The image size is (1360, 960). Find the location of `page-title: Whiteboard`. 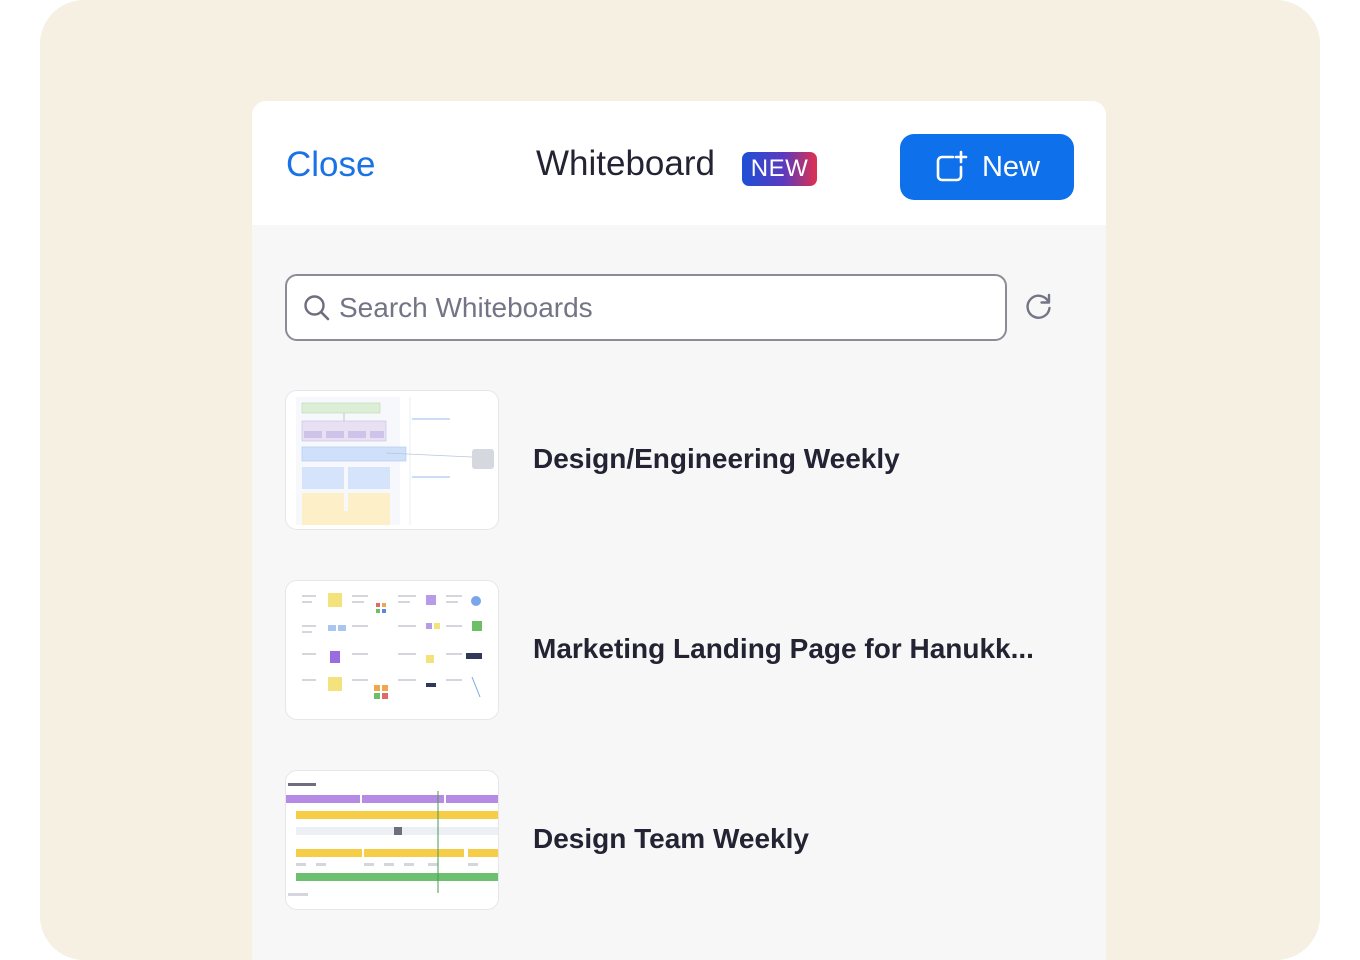

page-title: Whiteboard is located at coordinates (625, 163).